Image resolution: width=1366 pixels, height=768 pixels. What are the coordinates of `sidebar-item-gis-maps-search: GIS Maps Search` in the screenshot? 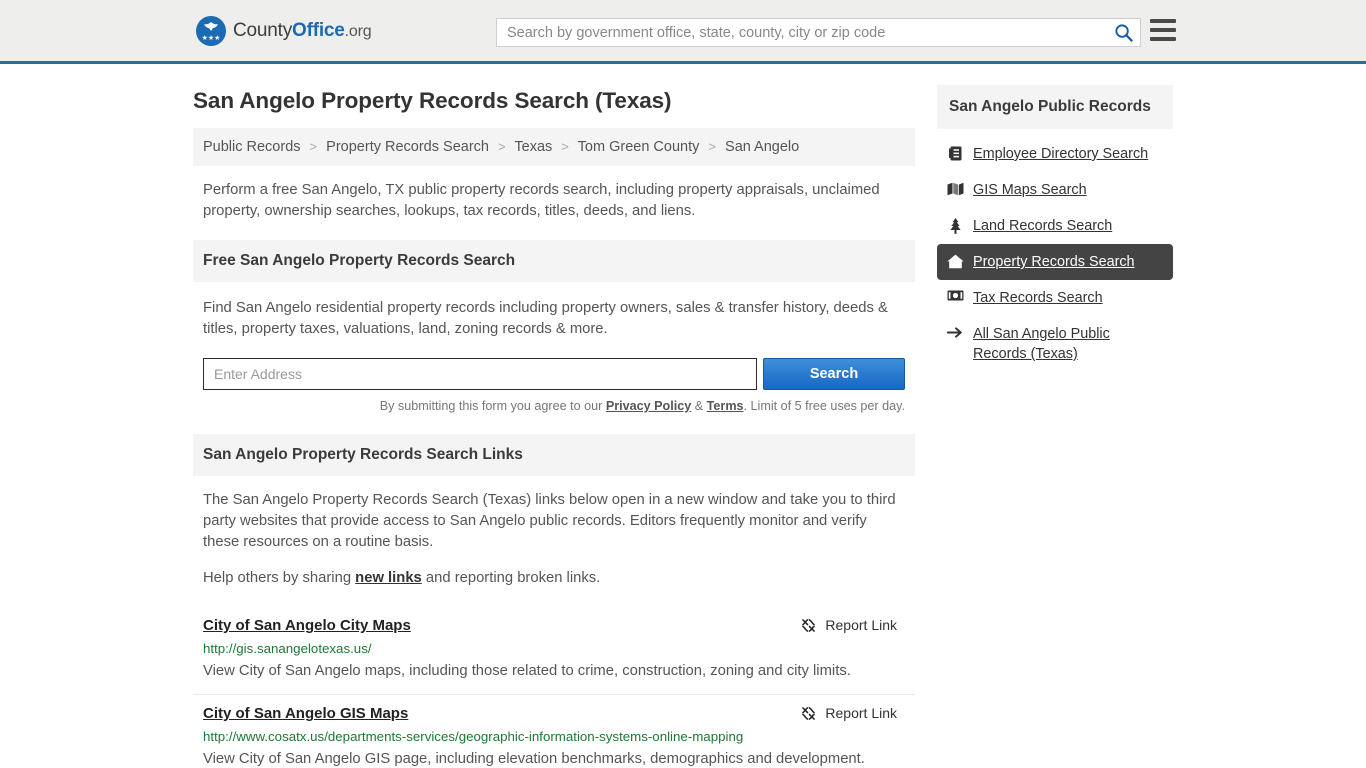 It's located at (1055, 190).